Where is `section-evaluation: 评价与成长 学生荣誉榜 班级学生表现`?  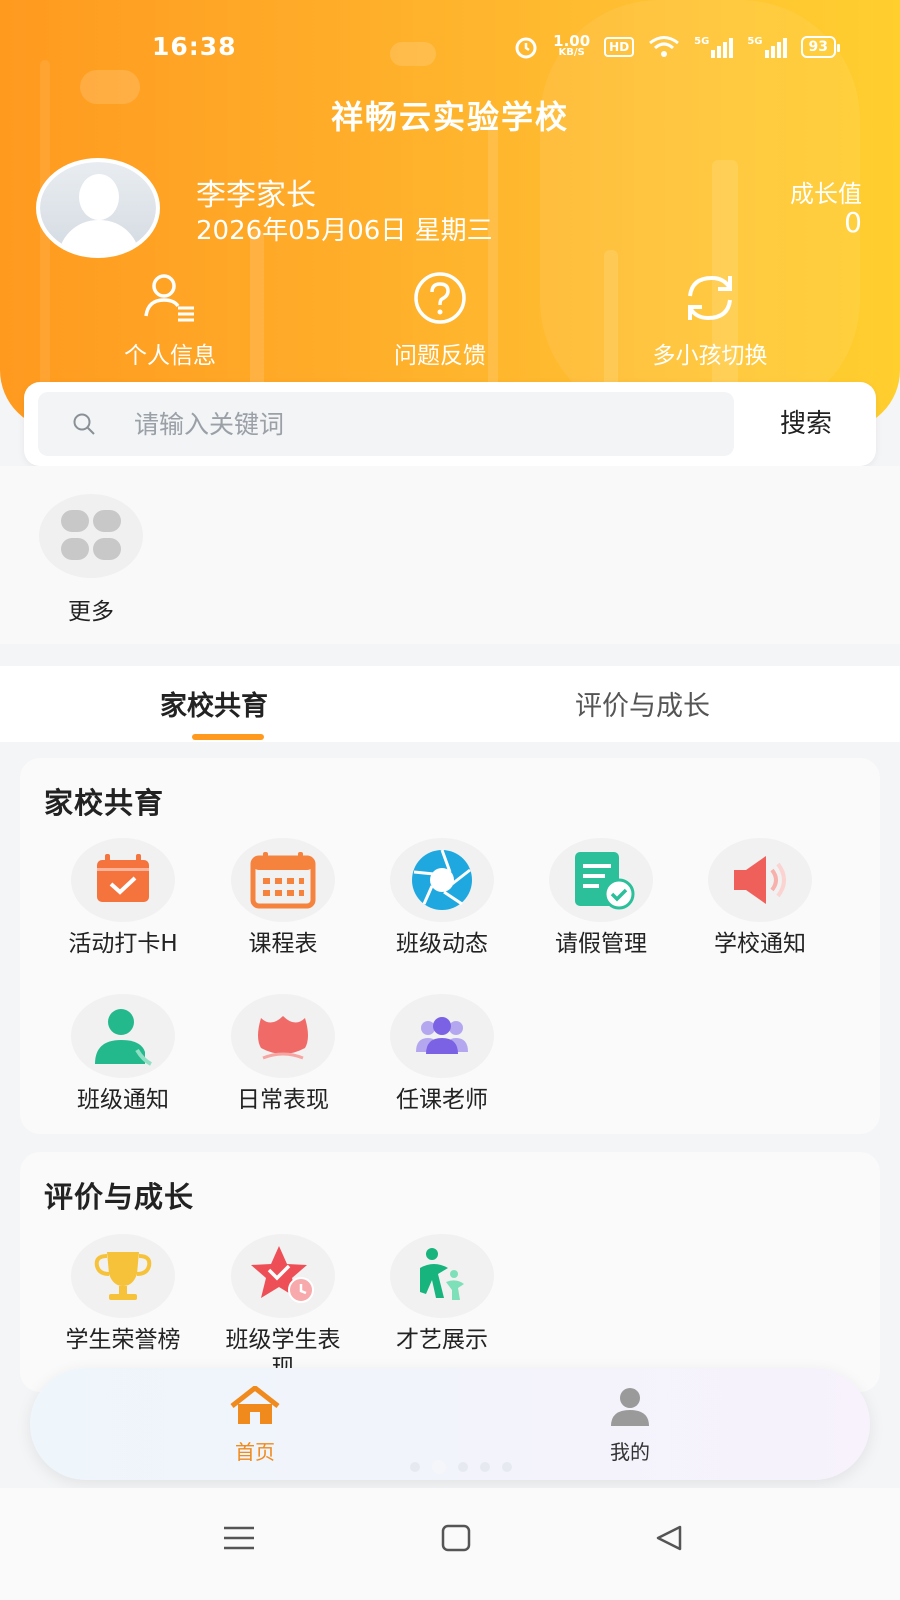
section-evaluation: 评价与成长 学生荣誉榜 班级学生表现 is located at coordinates (450, 1272).